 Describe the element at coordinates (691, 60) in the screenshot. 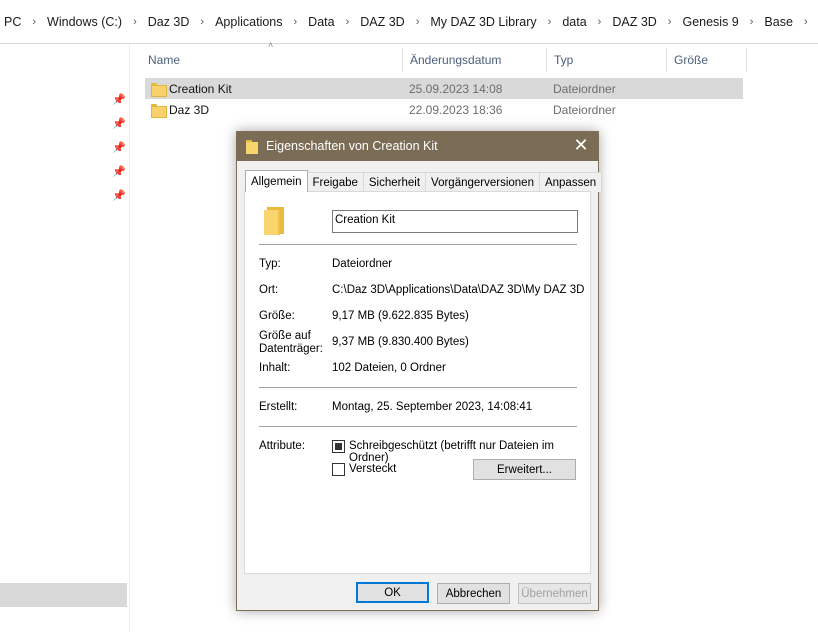

I see `column-header-size: Größe` at that location.